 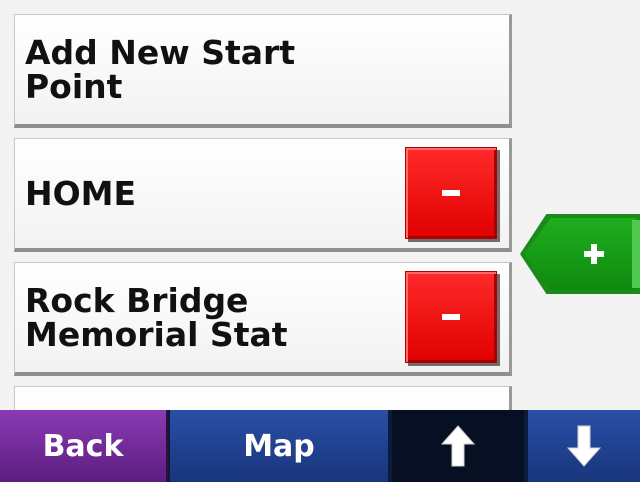 I want to click on scroll-up-button, so click(x=458, y=446).